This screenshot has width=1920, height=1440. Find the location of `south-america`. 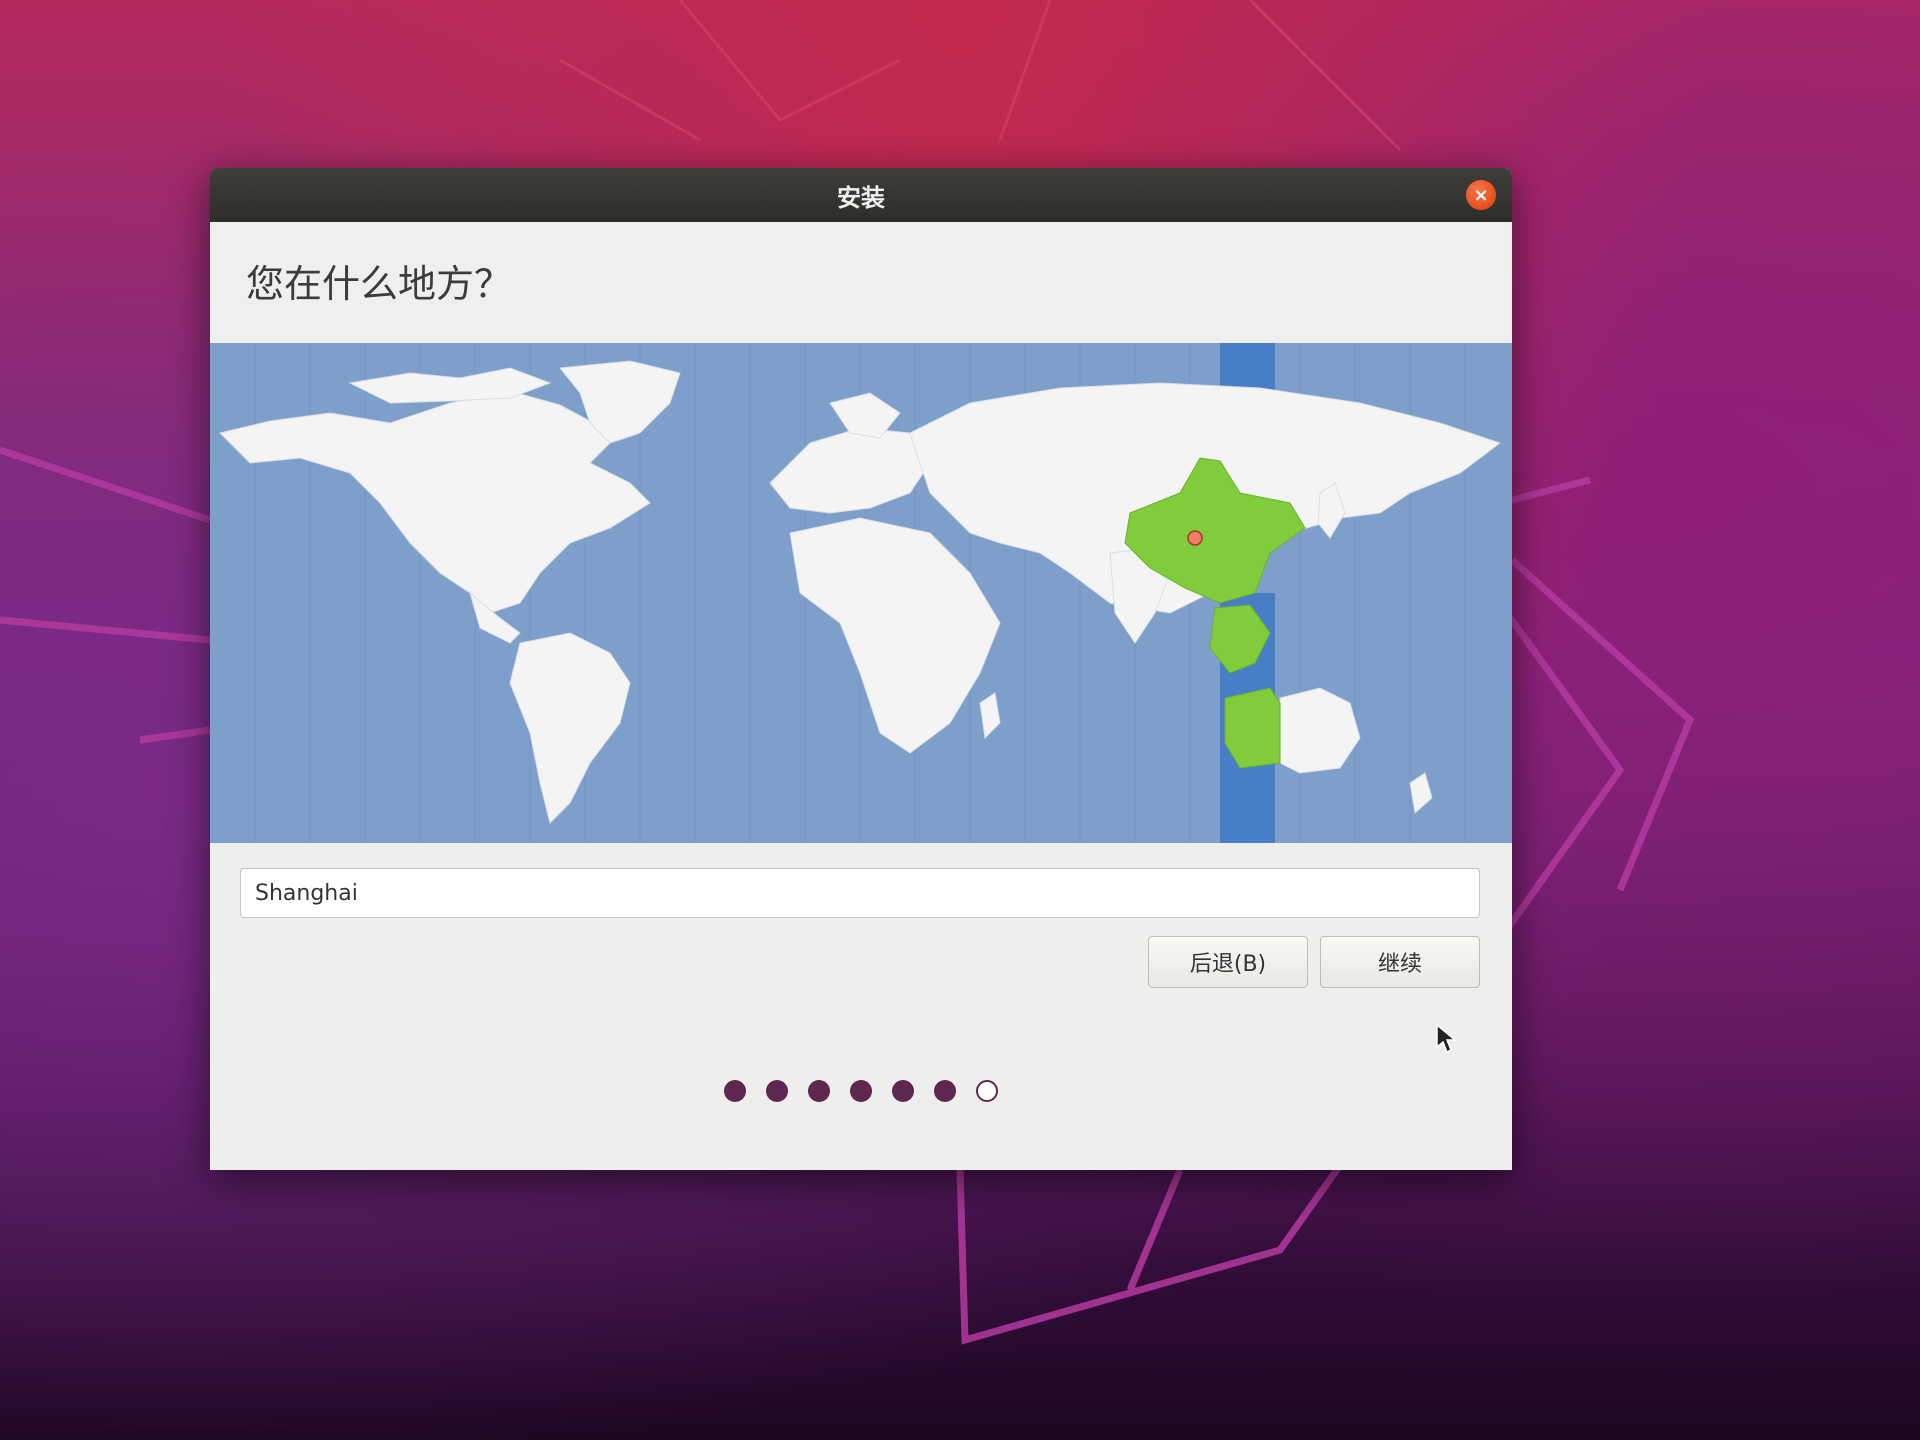

south-america is located at coordinates (570, 728).